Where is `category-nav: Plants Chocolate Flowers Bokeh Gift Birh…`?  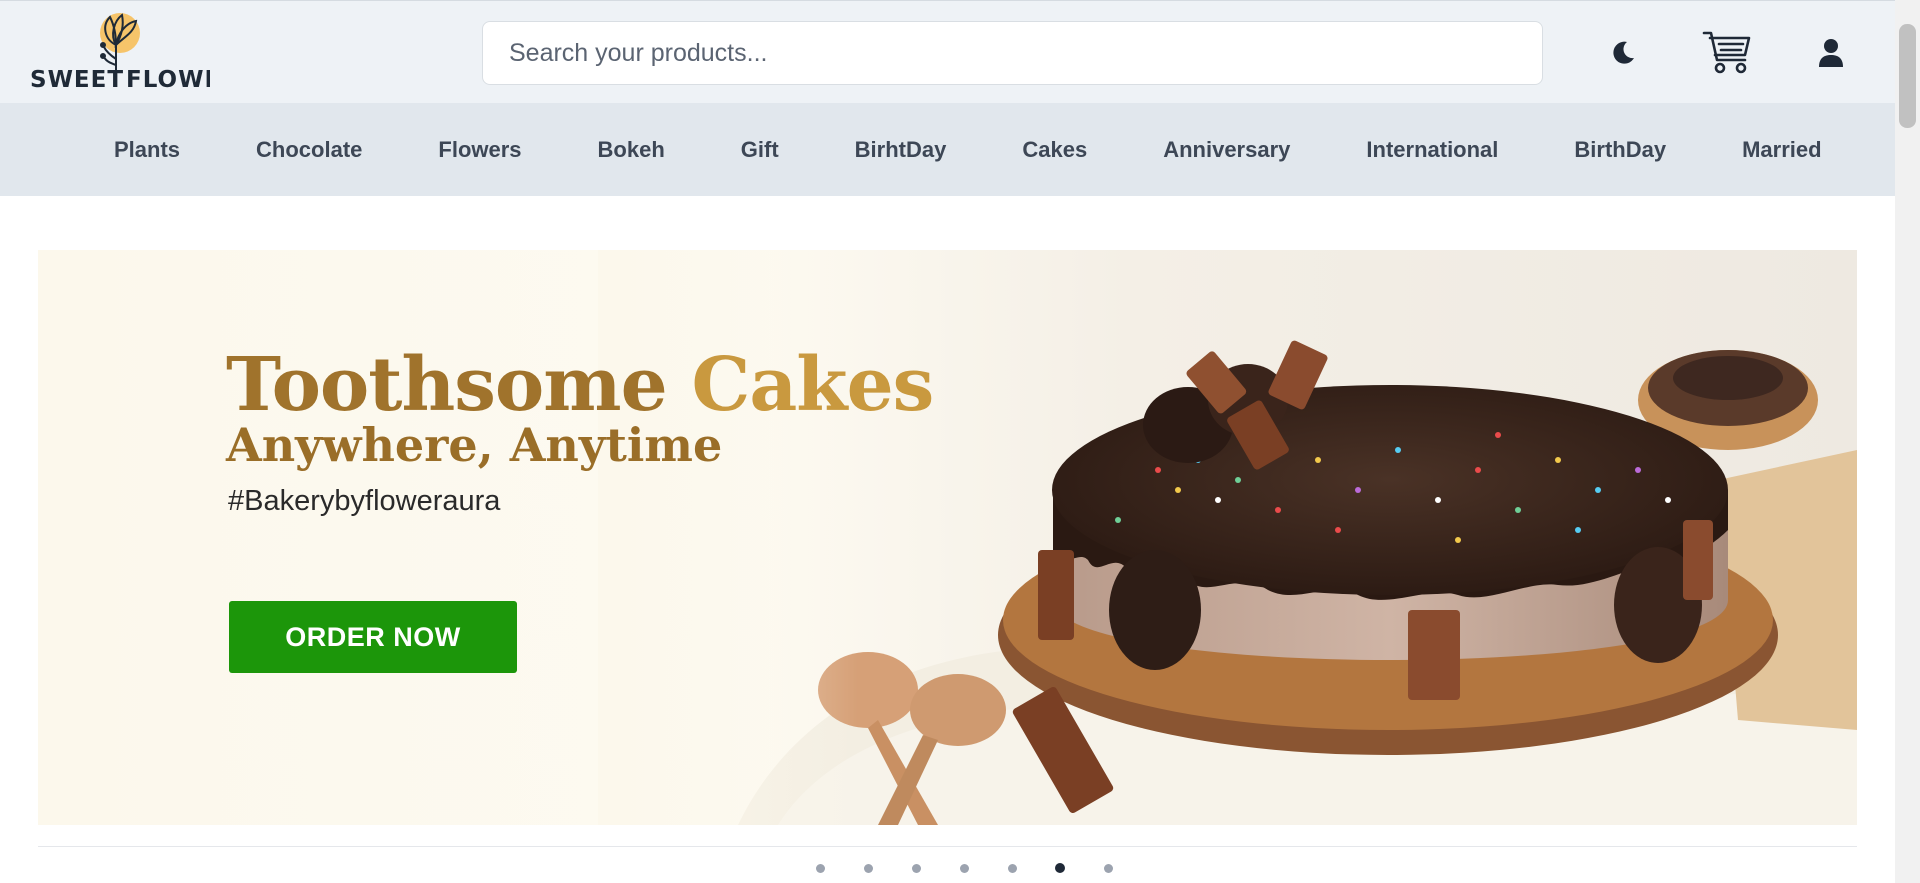
category-nav: Plants Chocolate Flowers Bokeh Gift Birh… is located at coordinates (947, 149).